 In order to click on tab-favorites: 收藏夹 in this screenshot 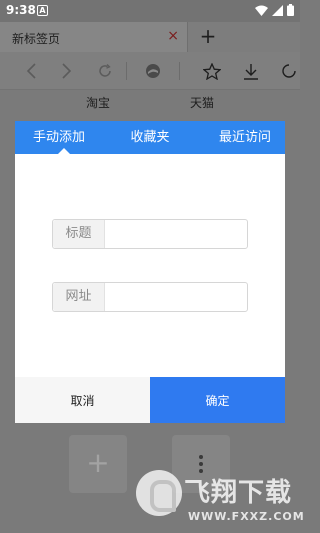, I will do `click(150, 137)`.